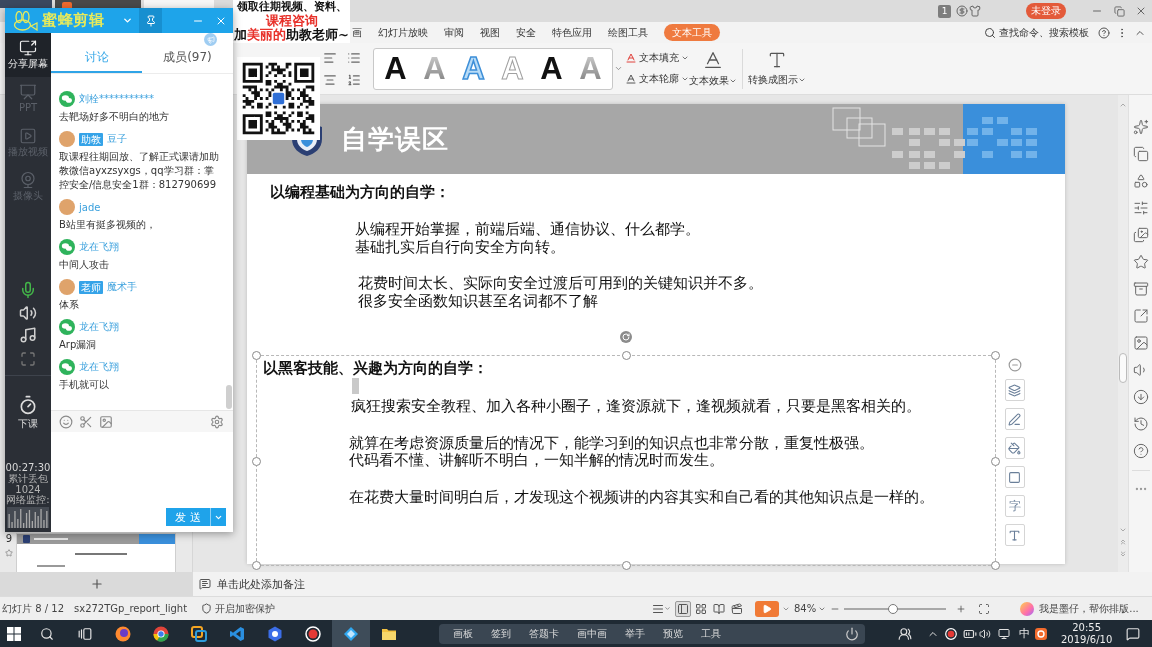 Image resolution: width=1152 pixels, height=647 pixels. I want to click on align-left-icon, so click(330, 57).